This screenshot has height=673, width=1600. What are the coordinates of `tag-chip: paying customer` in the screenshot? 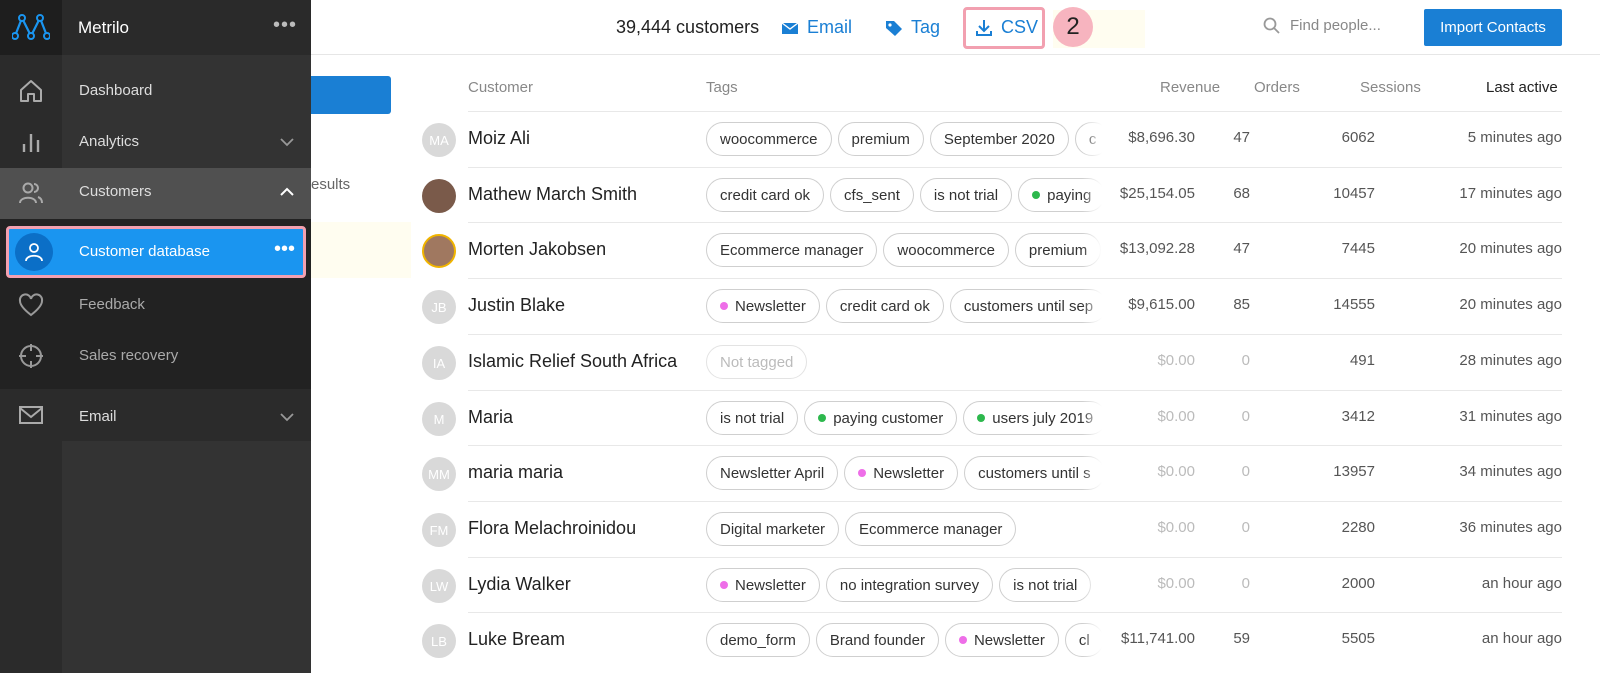 It's located at (881, 418).